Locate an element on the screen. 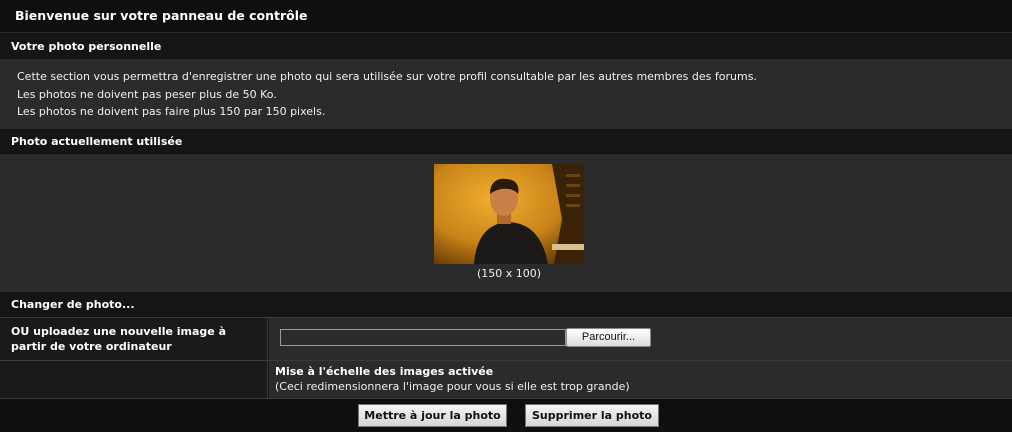 The height and width of the screenshot is (432, 1012). upload-label-line-2: partir de votre ordinateur is located at coordinates (91, 346).